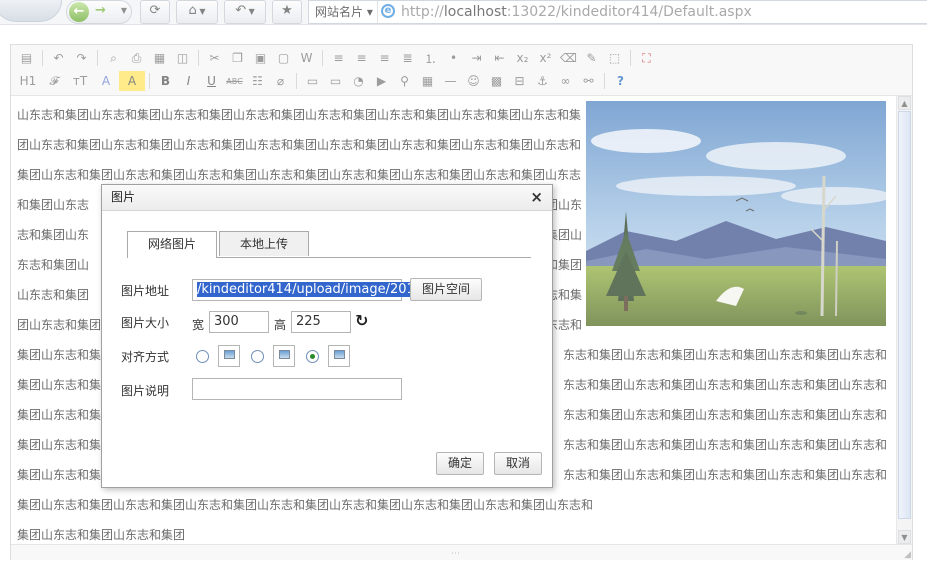 This screenshot has height=575, width=927. I want to click on reset-size-icon: ↻, so click(361, 320).